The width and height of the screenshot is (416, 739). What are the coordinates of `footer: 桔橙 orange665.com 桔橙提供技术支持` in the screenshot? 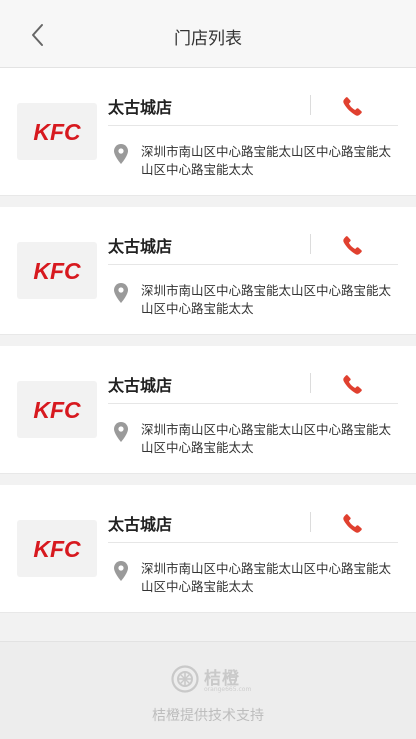 It's located at (208, 690).